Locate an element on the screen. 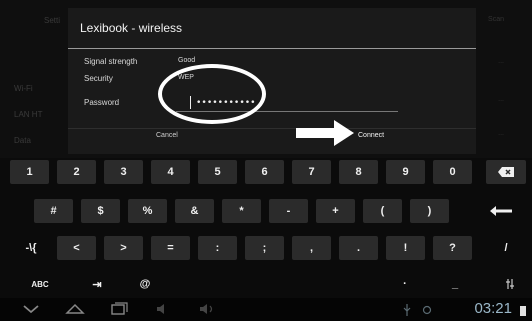  at-key: @ is located at coordinates (145, 284).